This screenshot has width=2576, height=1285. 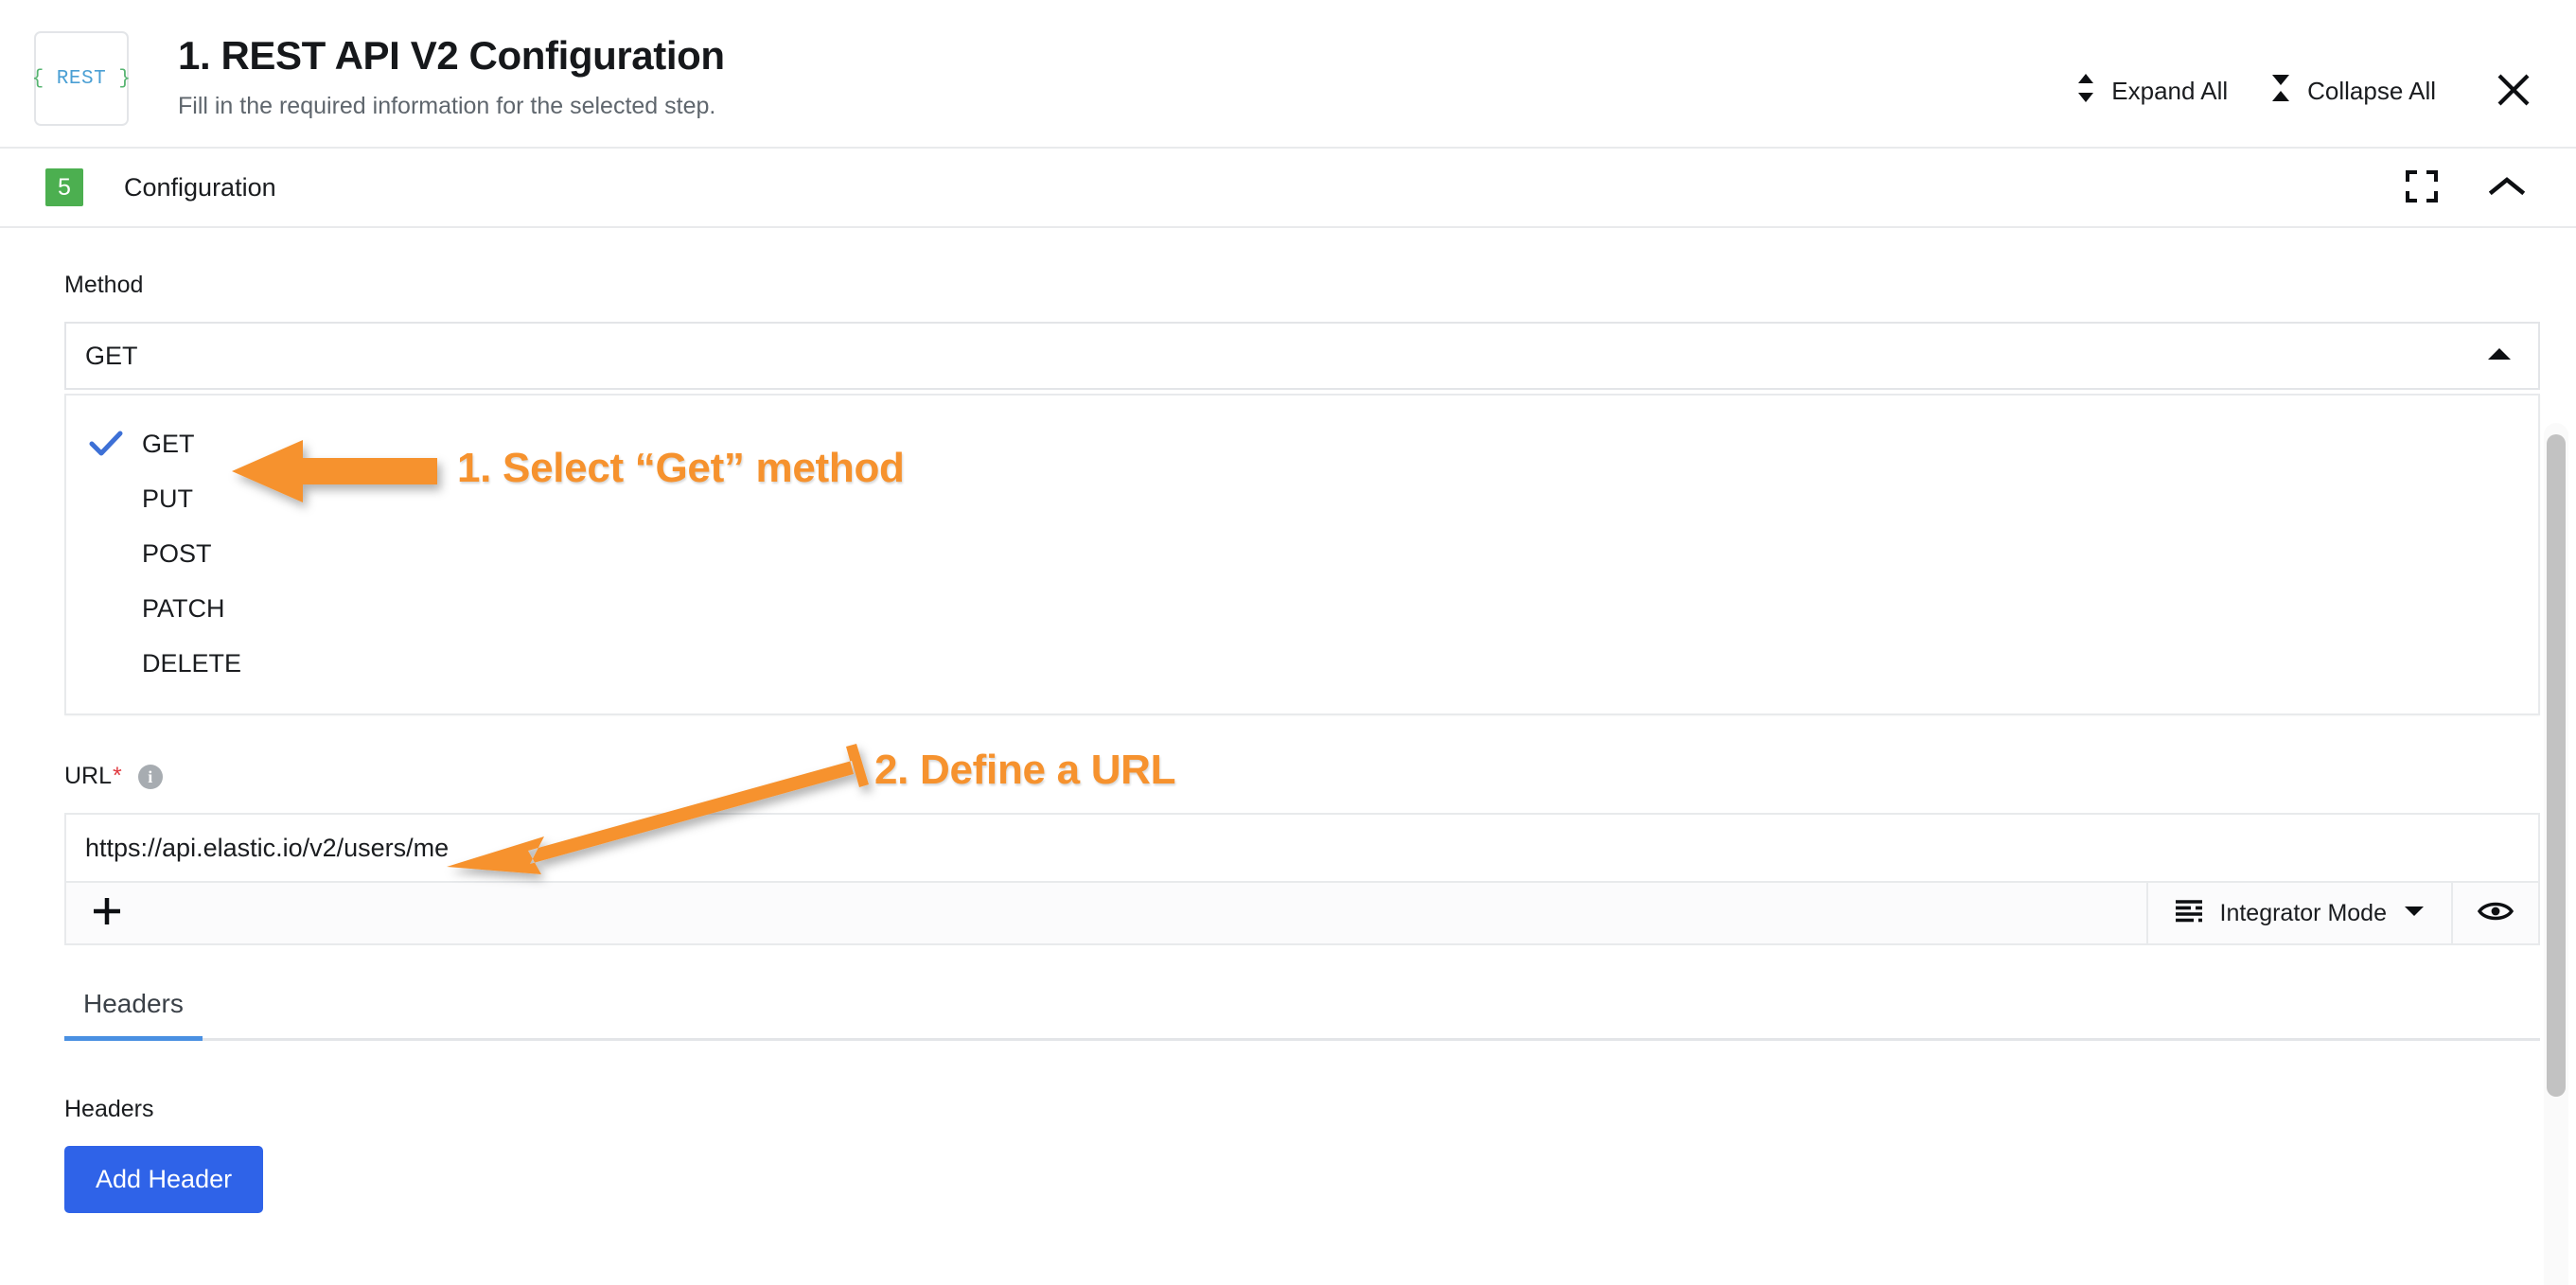 I want to click on logo-open-brace: {, so click(x=37, y=78).